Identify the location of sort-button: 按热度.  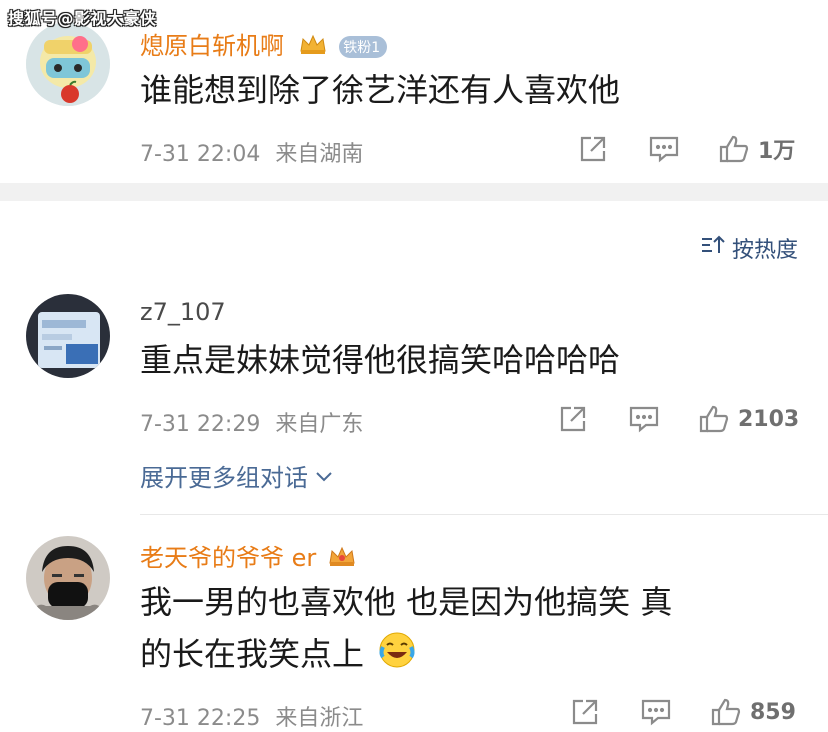
(749, 248).